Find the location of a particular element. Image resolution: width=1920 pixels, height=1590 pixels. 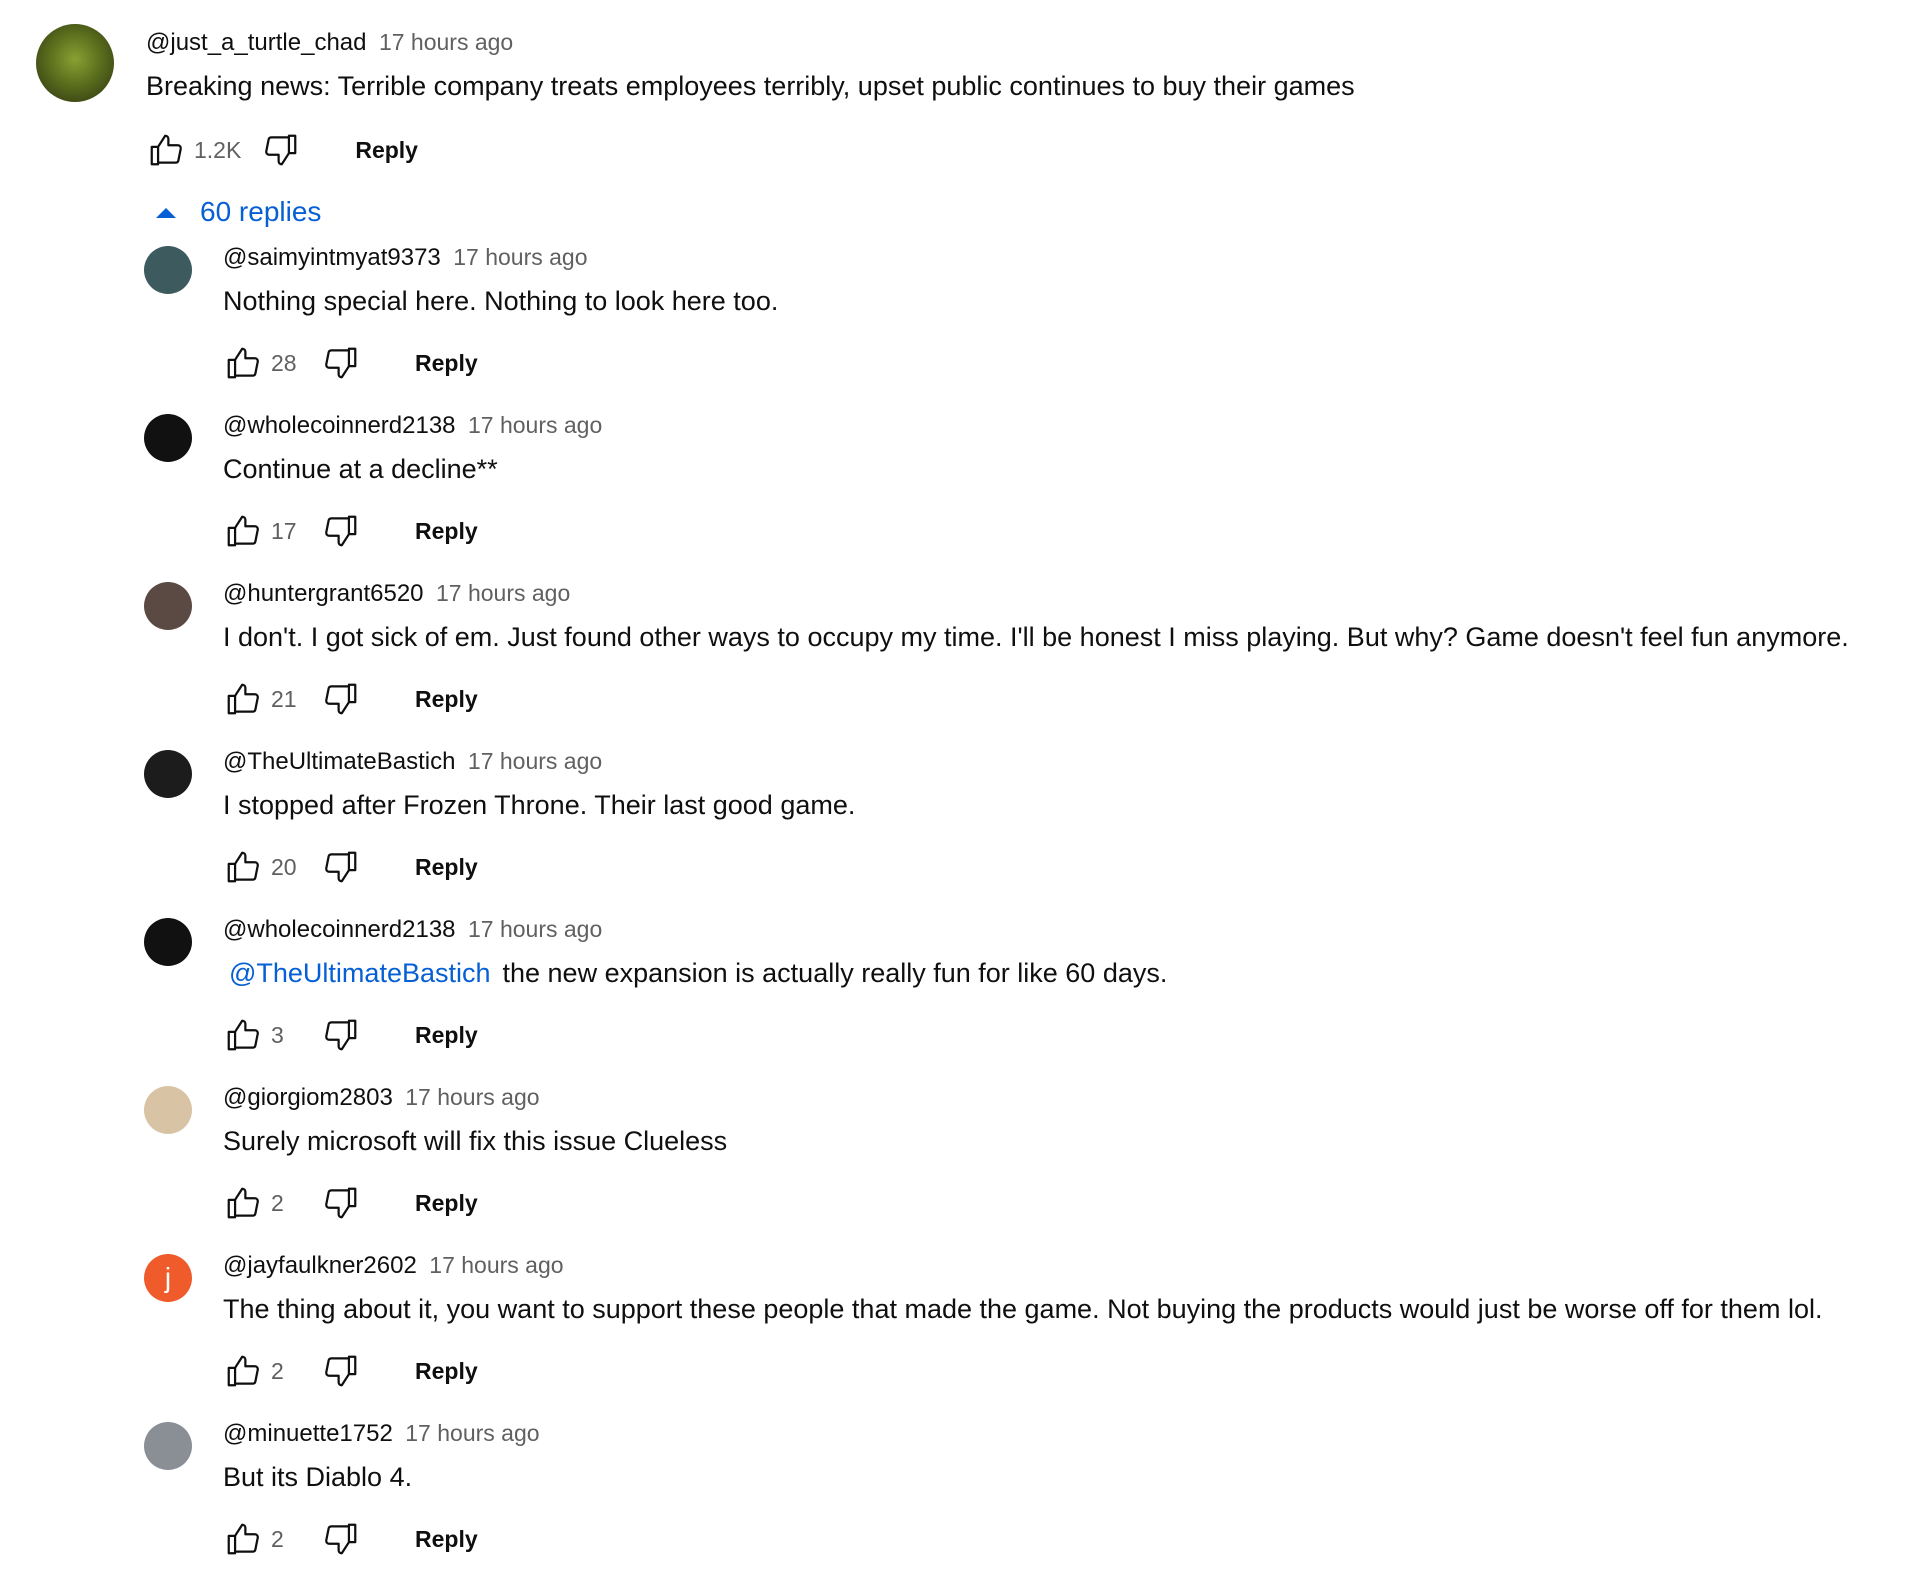

avatar: j is located at coordinates (168, 1278).